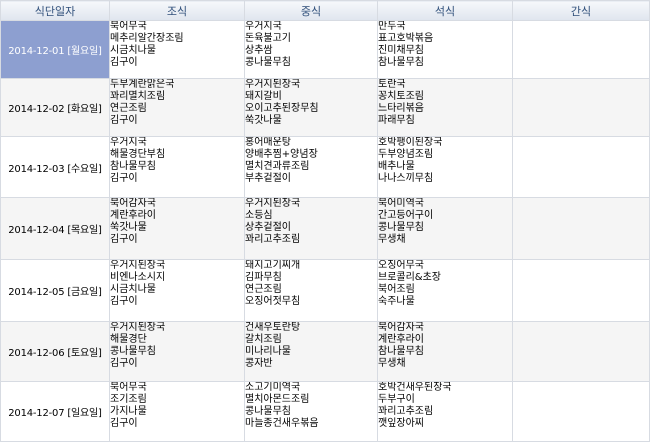  Describe the element at coordinates (268, 38) in the screenshot. I see `menu-item: 돈육불고기` at that location.